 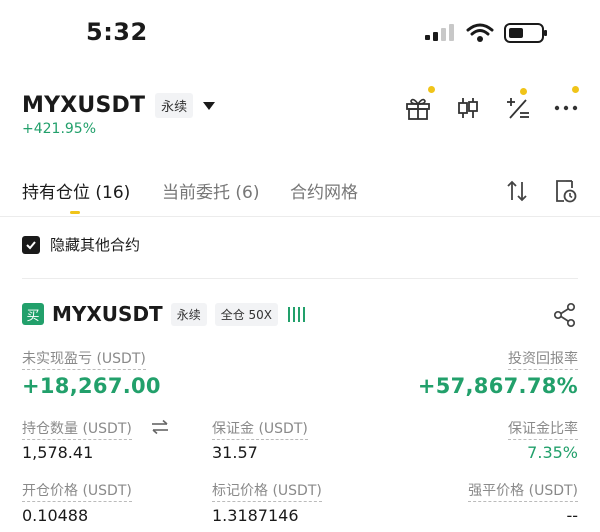 What do you see at coordinates (572, 515) in the screenshot?
I see `liquidation-price-value: --` at bounding box center [572, 515].